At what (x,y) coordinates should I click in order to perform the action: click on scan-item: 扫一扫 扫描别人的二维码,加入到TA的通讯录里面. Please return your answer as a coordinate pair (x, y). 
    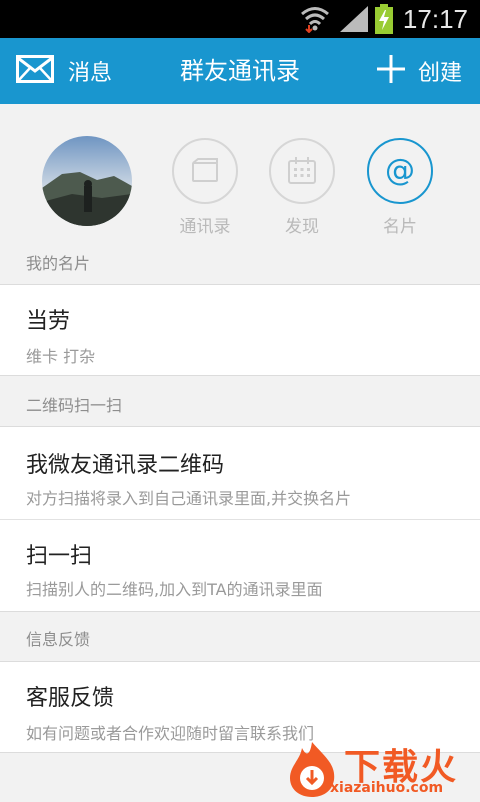
    Looking at the image, I should click on (240, 566).